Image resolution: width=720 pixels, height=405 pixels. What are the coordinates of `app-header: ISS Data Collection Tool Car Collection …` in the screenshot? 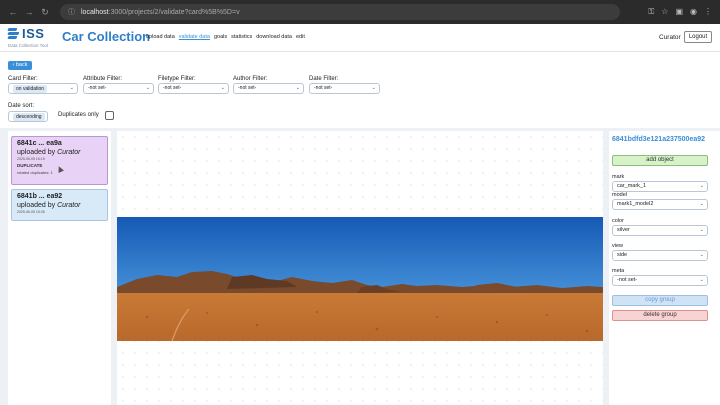 It's located at (360, 38).